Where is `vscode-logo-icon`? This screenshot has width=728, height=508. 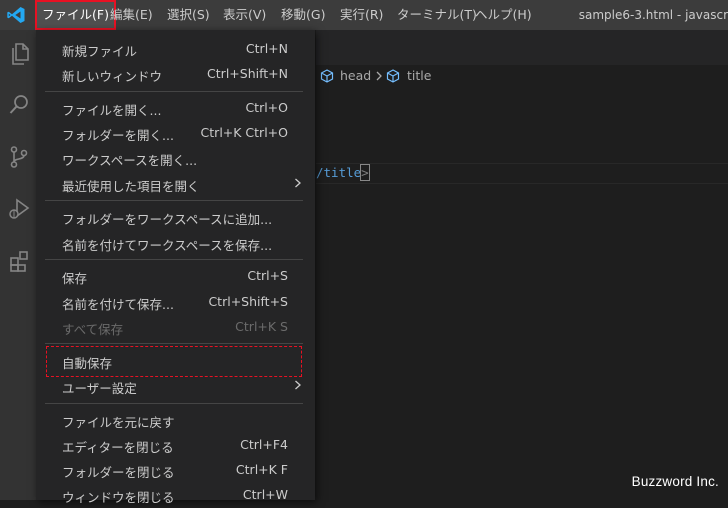 vscode-logo-icon is located at coordinates (16, 15).